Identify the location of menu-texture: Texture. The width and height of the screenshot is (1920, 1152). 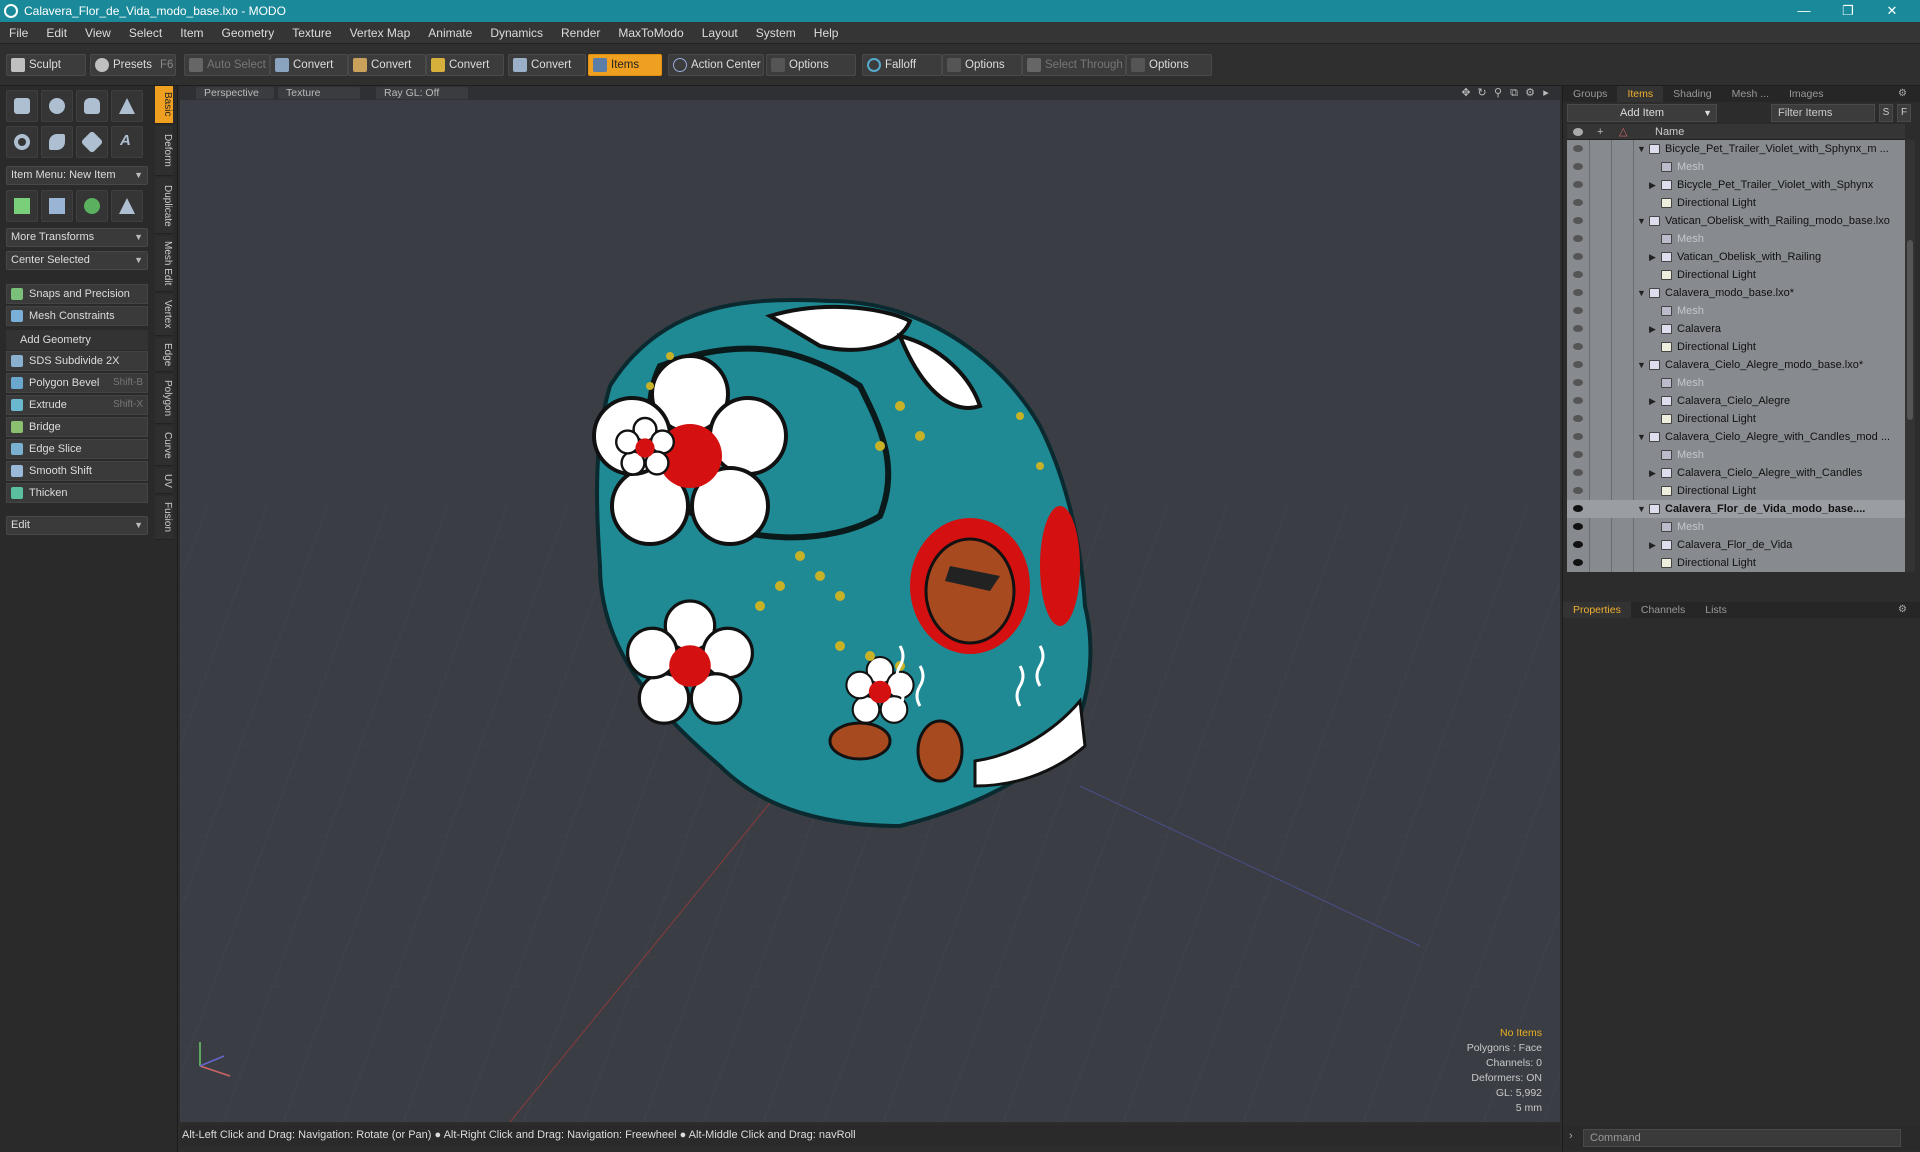
(311, 33).